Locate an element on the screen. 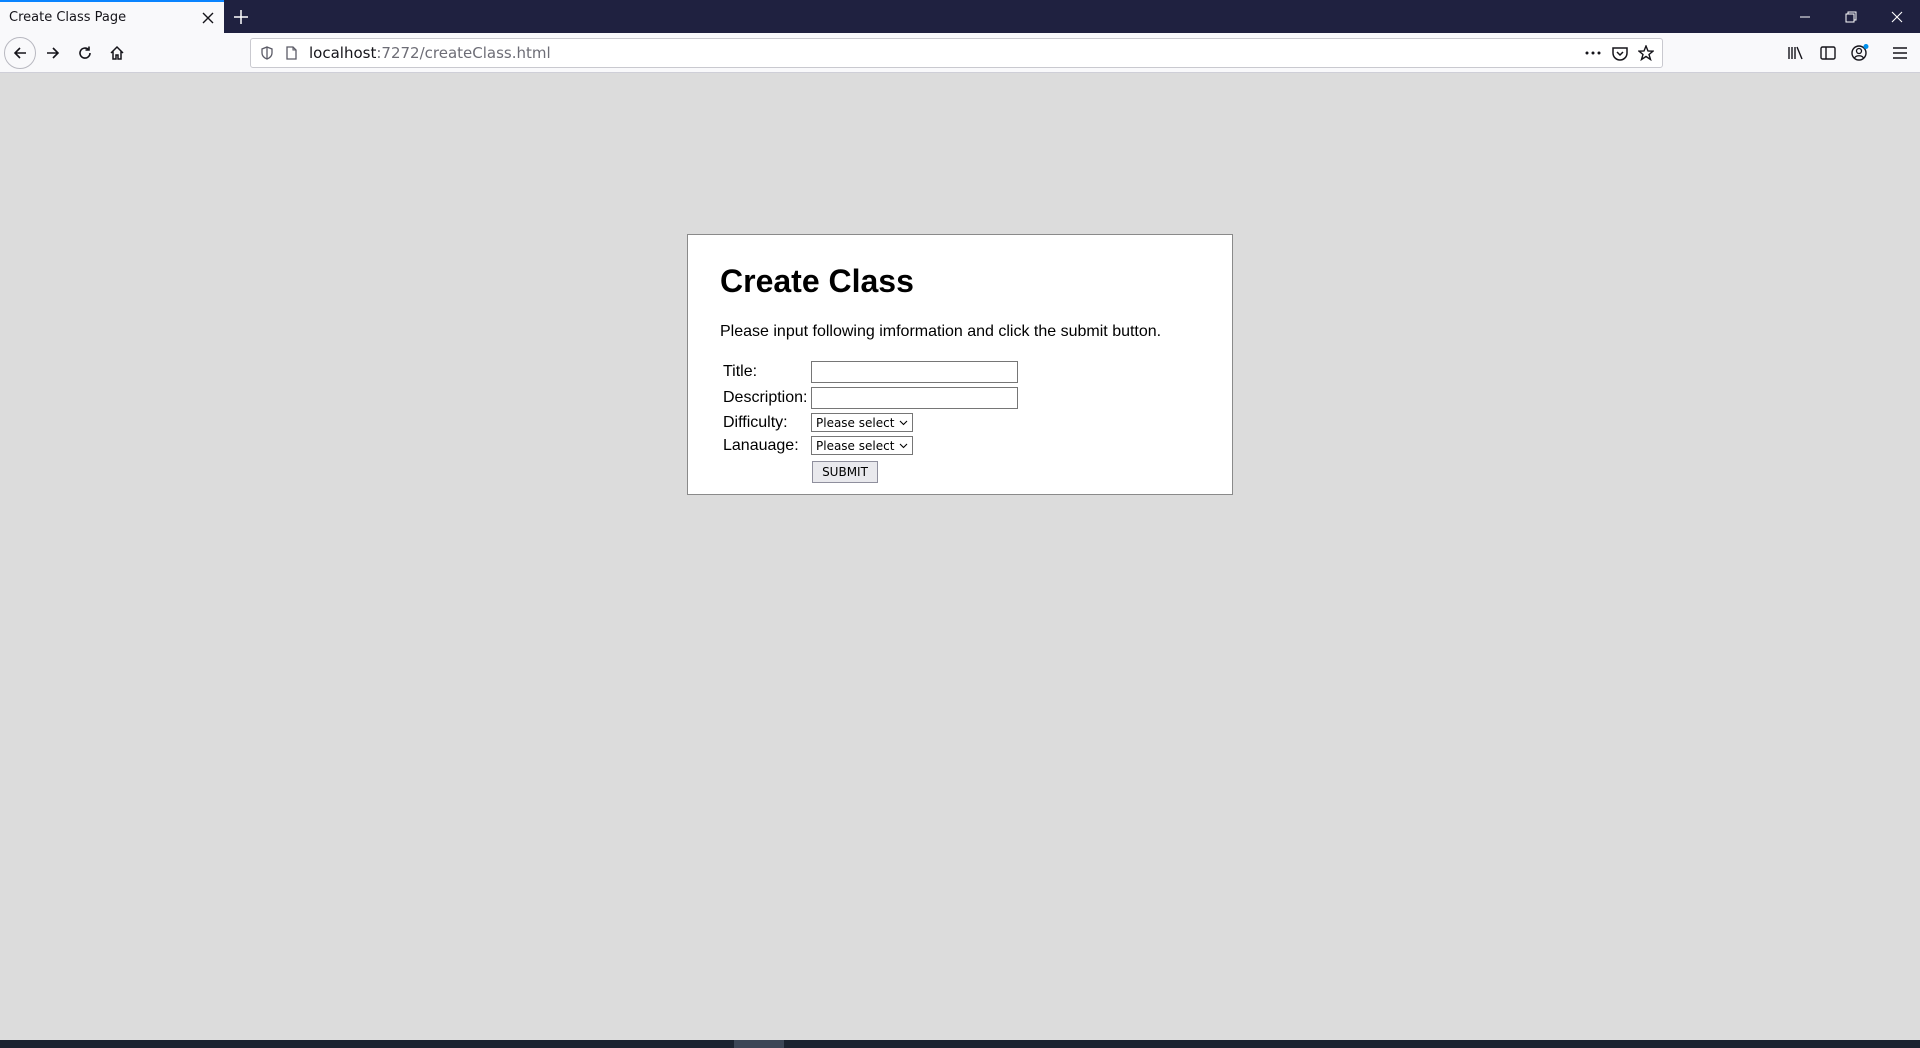  language-label: Lanauage: is located at coordinates (761, 445).